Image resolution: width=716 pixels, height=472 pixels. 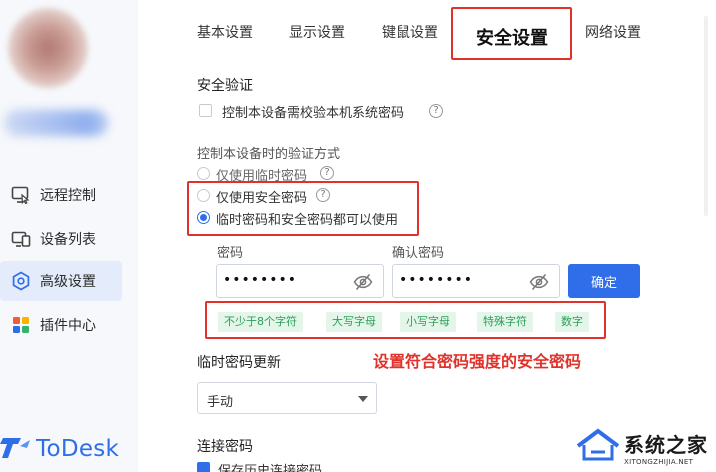 What do you see at coordinates (262, 198) in the screenshot?
I see `radio-label-security-password-only: 仅使用安全密码` at bounding box center [262, 198].